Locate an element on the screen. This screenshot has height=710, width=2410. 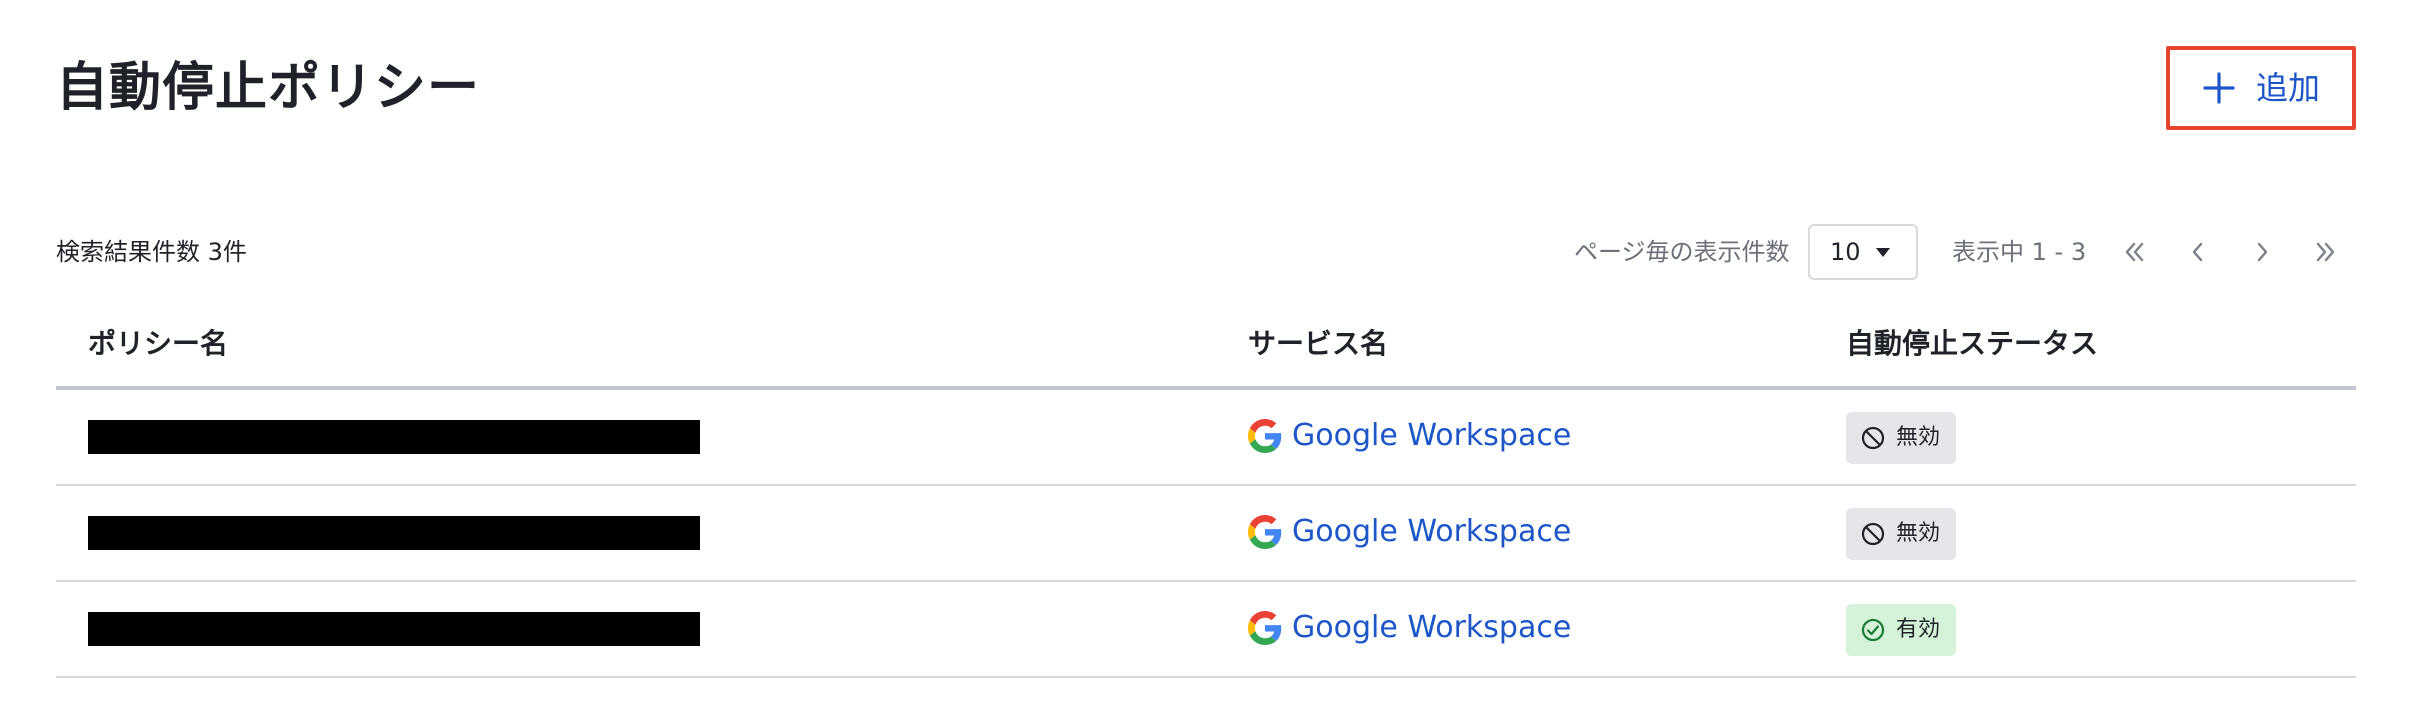
double-chevron-right-icon is located at coordinates (2325, 252).